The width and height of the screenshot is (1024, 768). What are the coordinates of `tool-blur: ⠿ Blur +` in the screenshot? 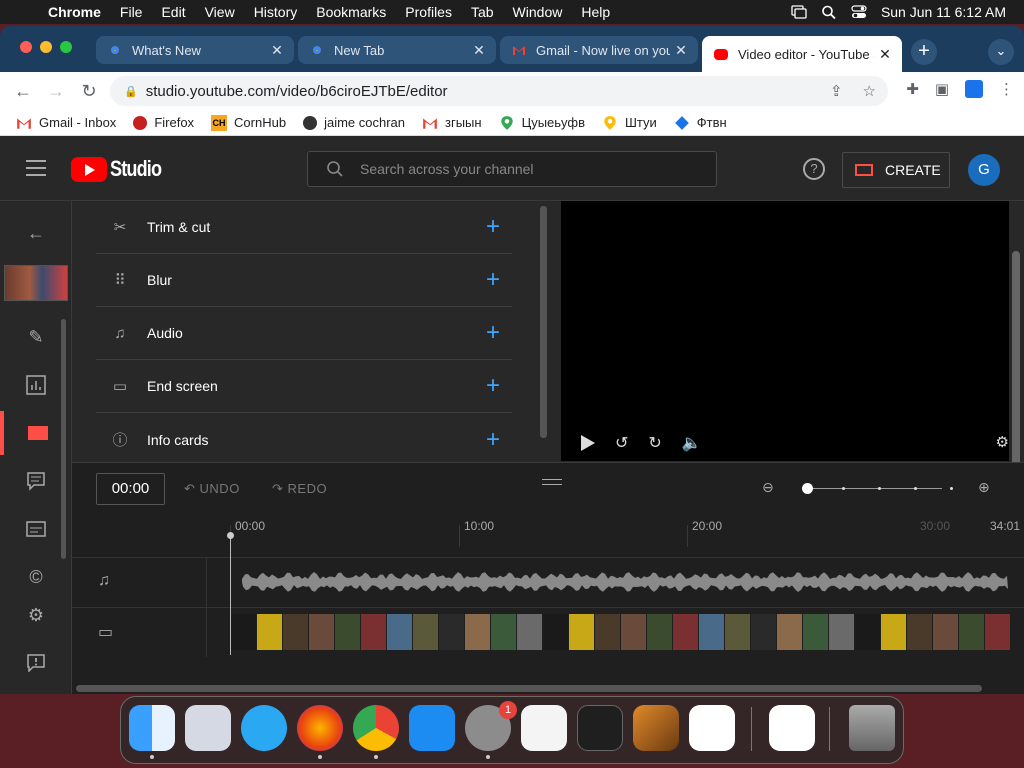 It's located at (304, 280).